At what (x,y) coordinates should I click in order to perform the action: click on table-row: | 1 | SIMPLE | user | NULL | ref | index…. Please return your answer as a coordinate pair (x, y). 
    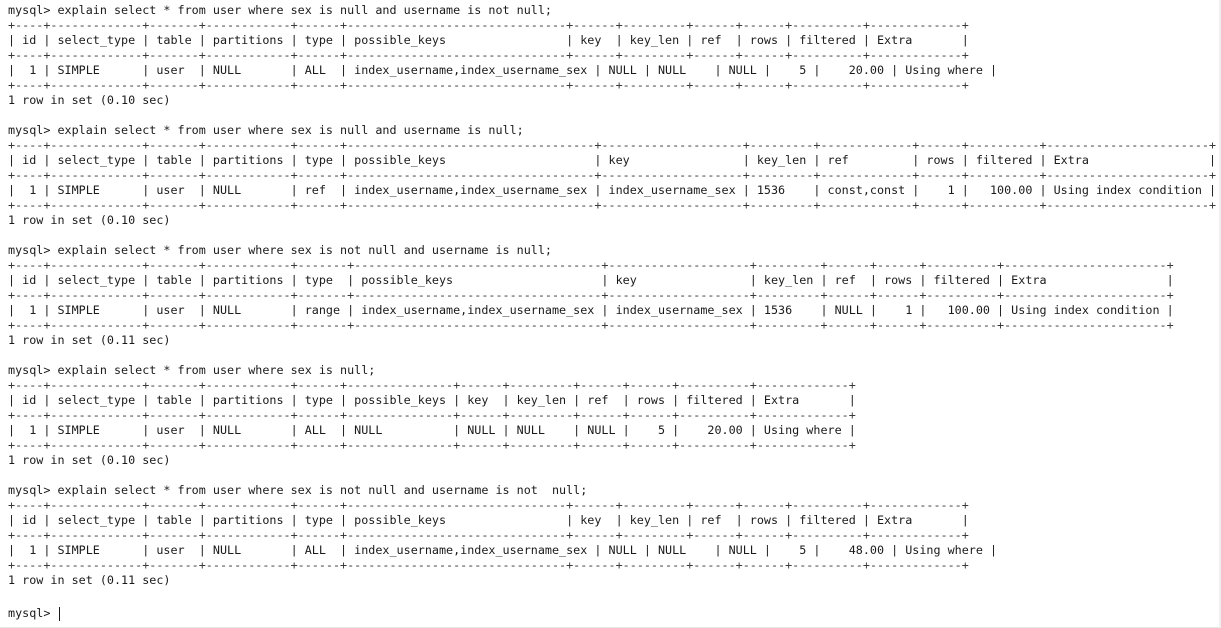
    Looking at the image, I should click on (612, 190).